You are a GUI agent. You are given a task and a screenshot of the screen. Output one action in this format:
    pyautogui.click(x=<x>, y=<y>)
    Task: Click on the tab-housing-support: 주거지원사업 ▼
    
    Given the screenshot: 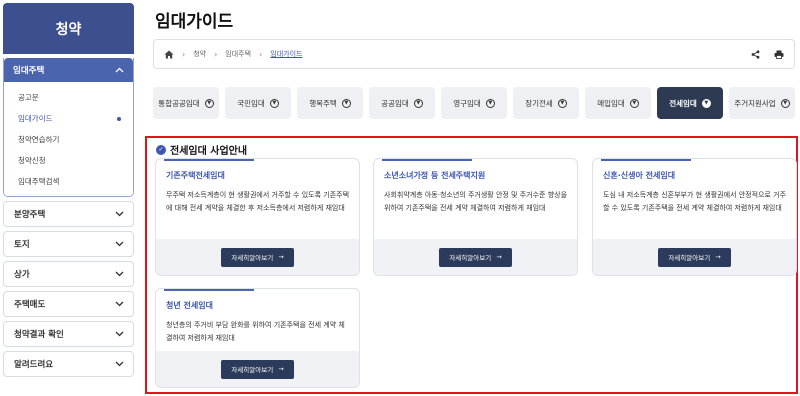 What is the action you would take?
    pyautogui.click(x=762, y=103)
    